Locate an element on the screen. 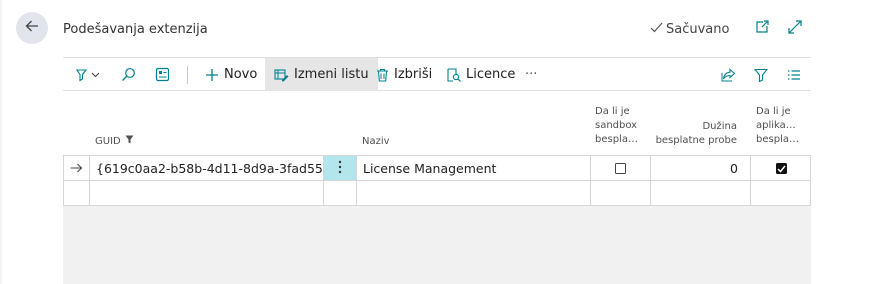  checkmark-icon is located at coordinates (656, 29).